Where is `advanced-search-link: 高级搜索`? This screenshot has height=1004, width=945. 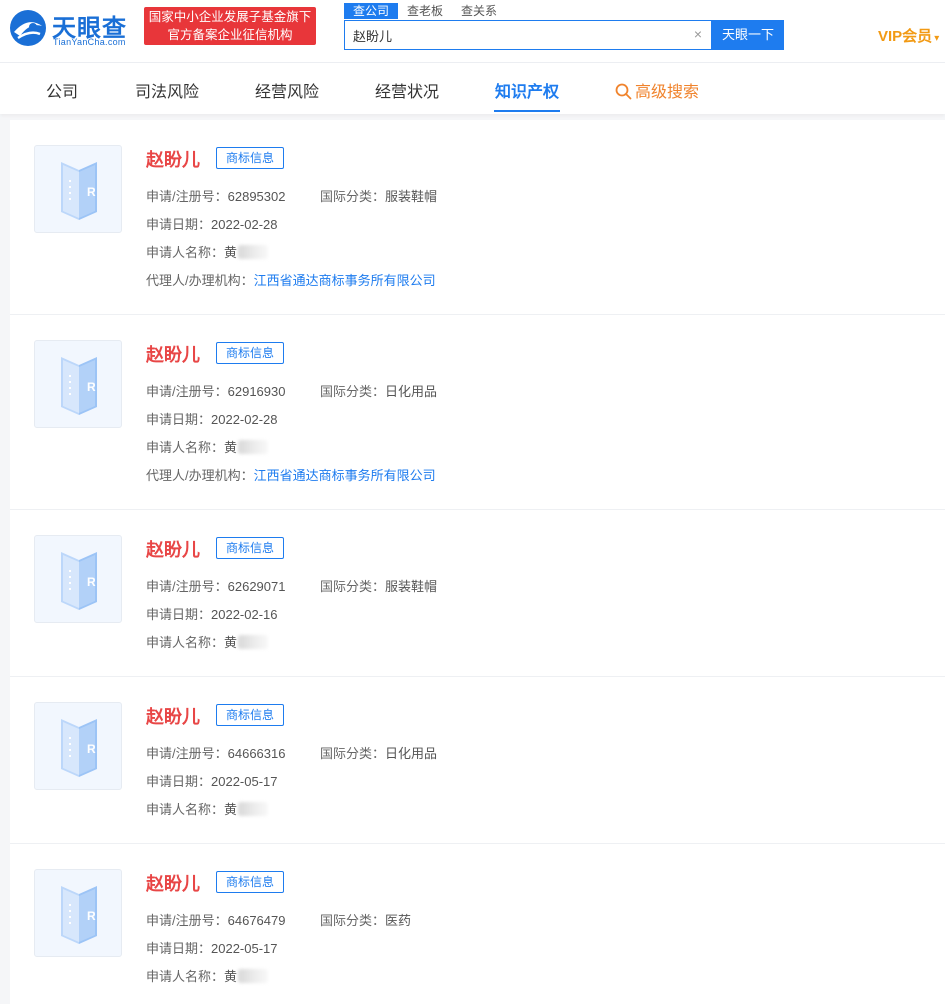 advanced-search-link: 高级搜索 is located at coordinates (657, 90).